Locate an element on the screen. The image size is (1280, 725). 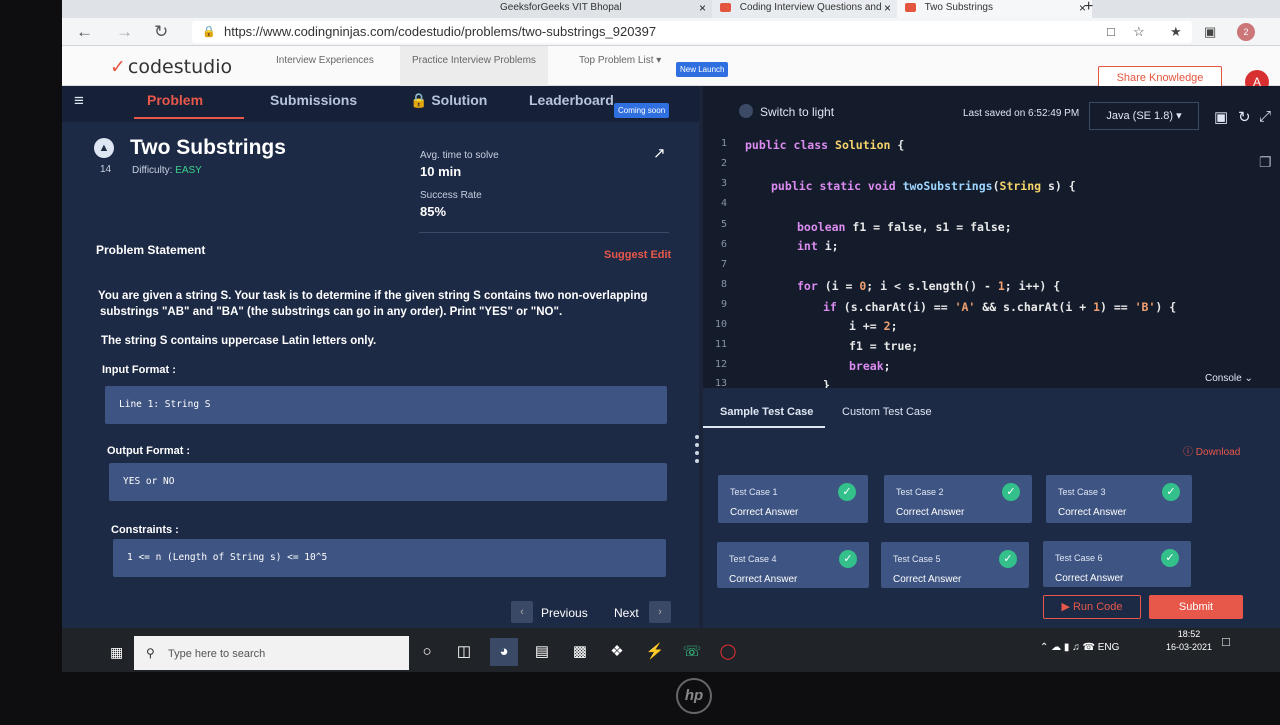
constraints-code: 1 <= n (Length of String s) <= 10^5 is located at coordinates (389, 558).